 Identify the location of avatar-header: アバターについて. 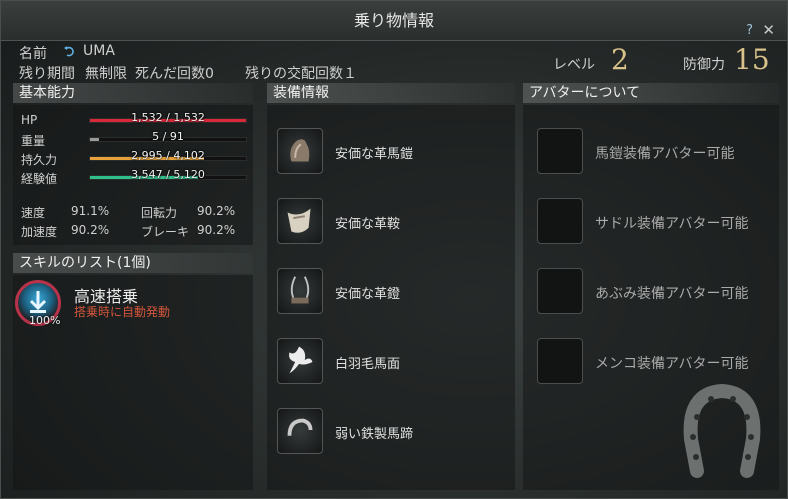
(651, 93).